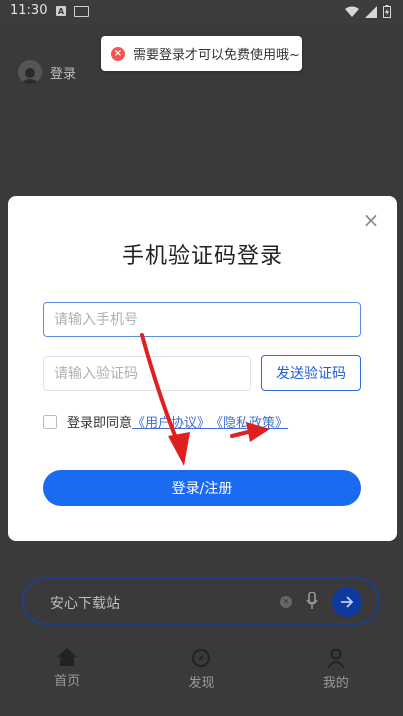  I want to click on verification-code-input, so click(147, 373).